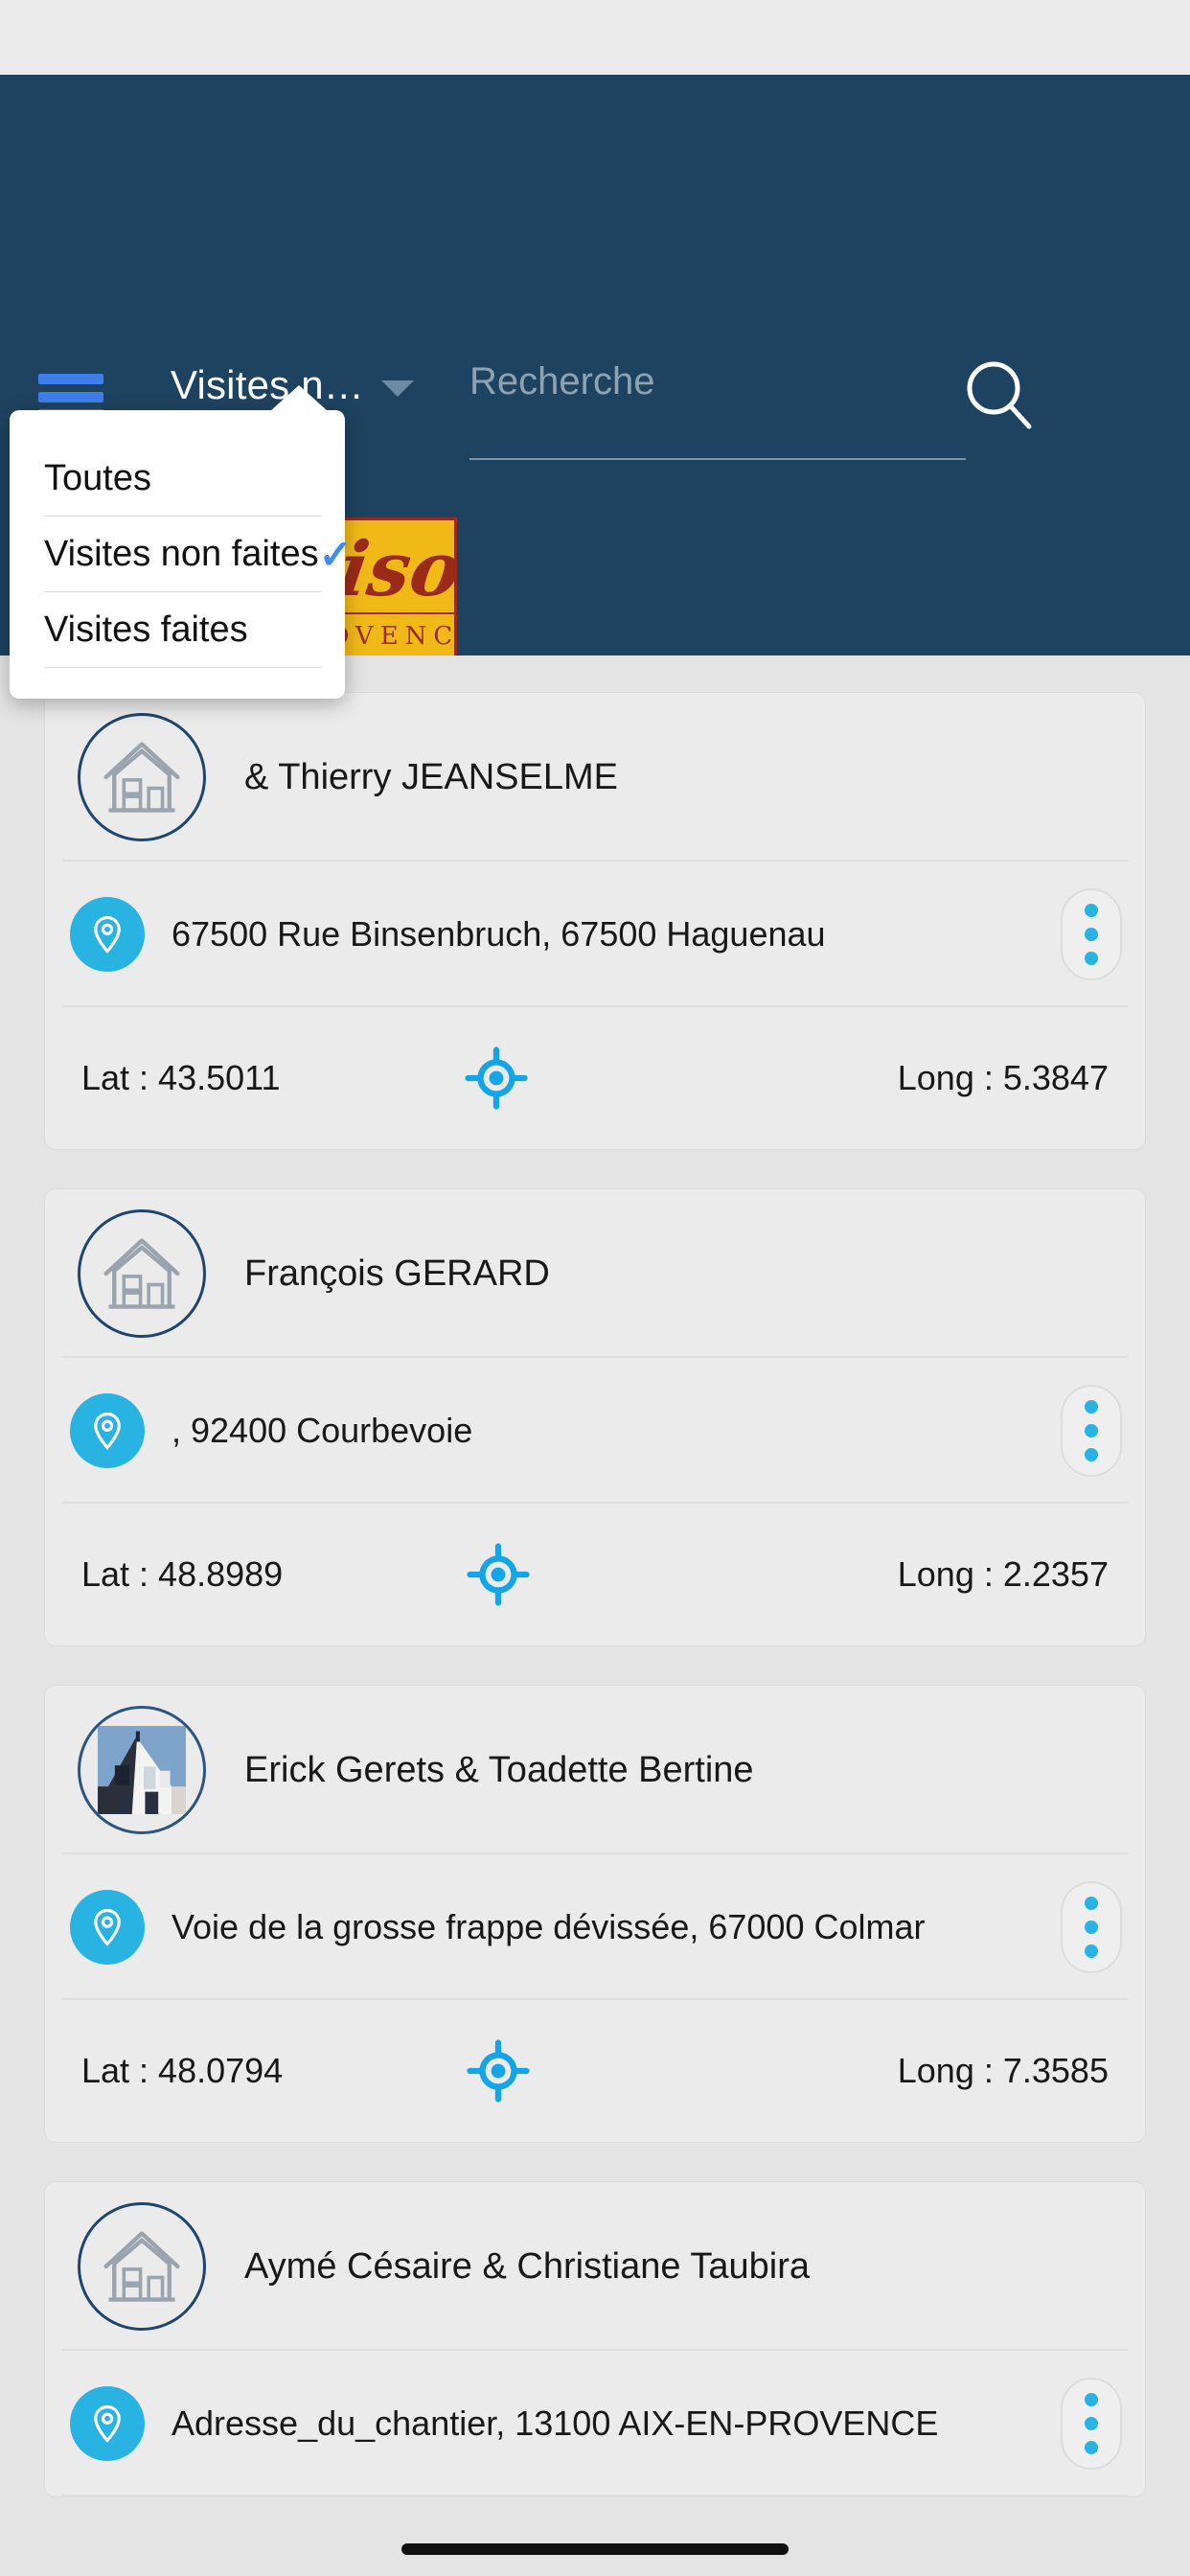 The image size is (1190, 2576). I want to click on visit-card-address-row: 67500 Rue Binsenbruch, 67500 Haguenau, so click(595, 934).